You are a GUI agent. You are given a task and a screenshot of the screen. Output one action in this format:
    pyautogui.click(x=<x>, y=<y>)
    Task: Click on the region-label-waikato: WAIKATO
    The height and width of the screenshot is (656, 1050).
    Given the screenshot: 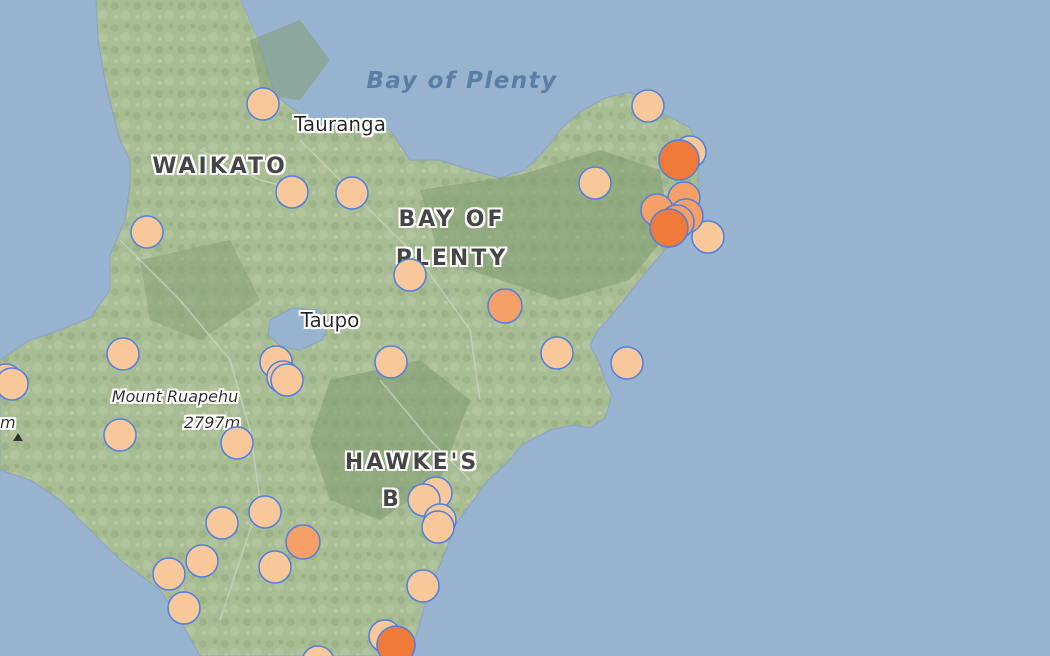 What is the action you would take?
    pyautogui.click(x=220, y=166)
    